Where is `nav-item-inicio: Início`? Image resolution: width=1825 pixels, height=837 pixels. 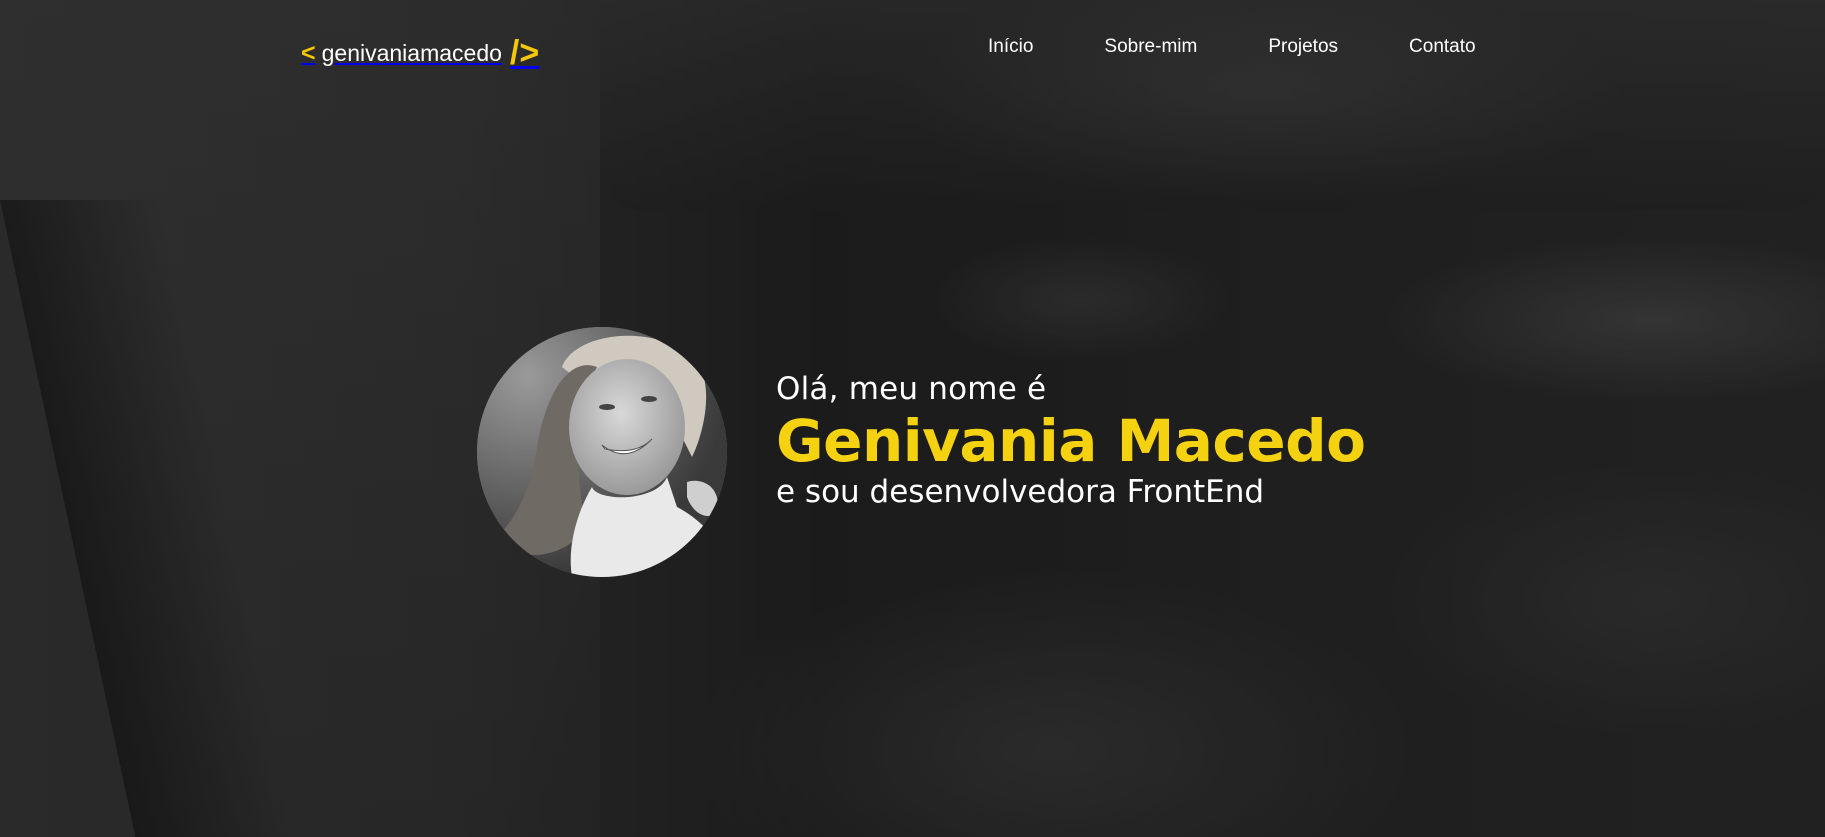 nav-item-inicio: Início is located at coordinates (1010, 47).